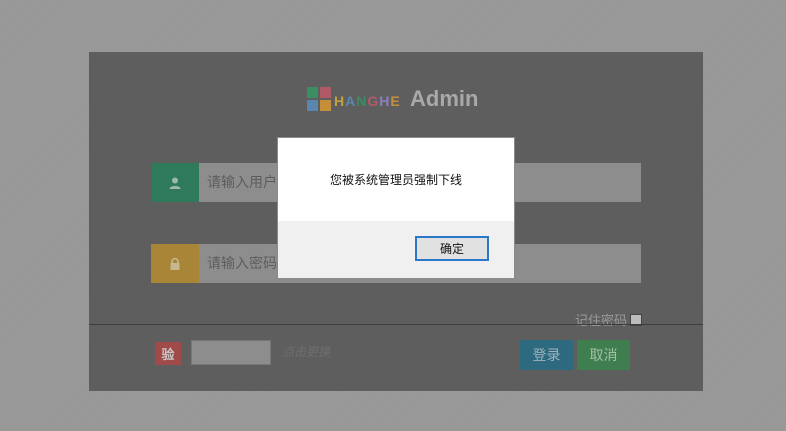  I want to click on remember-password: 记住密码, so click(608, 319).